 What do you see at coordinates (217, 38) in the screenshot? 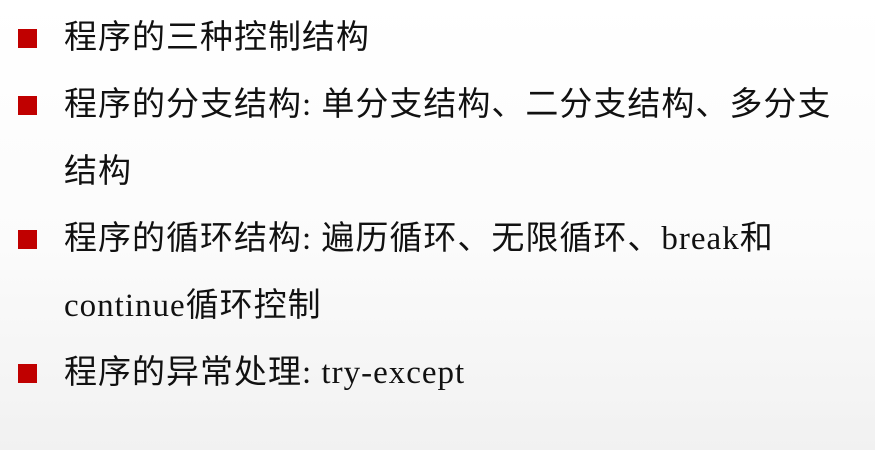
I see `bullet-text: 程序的三种控制结构` at bounding box center [217, 38].